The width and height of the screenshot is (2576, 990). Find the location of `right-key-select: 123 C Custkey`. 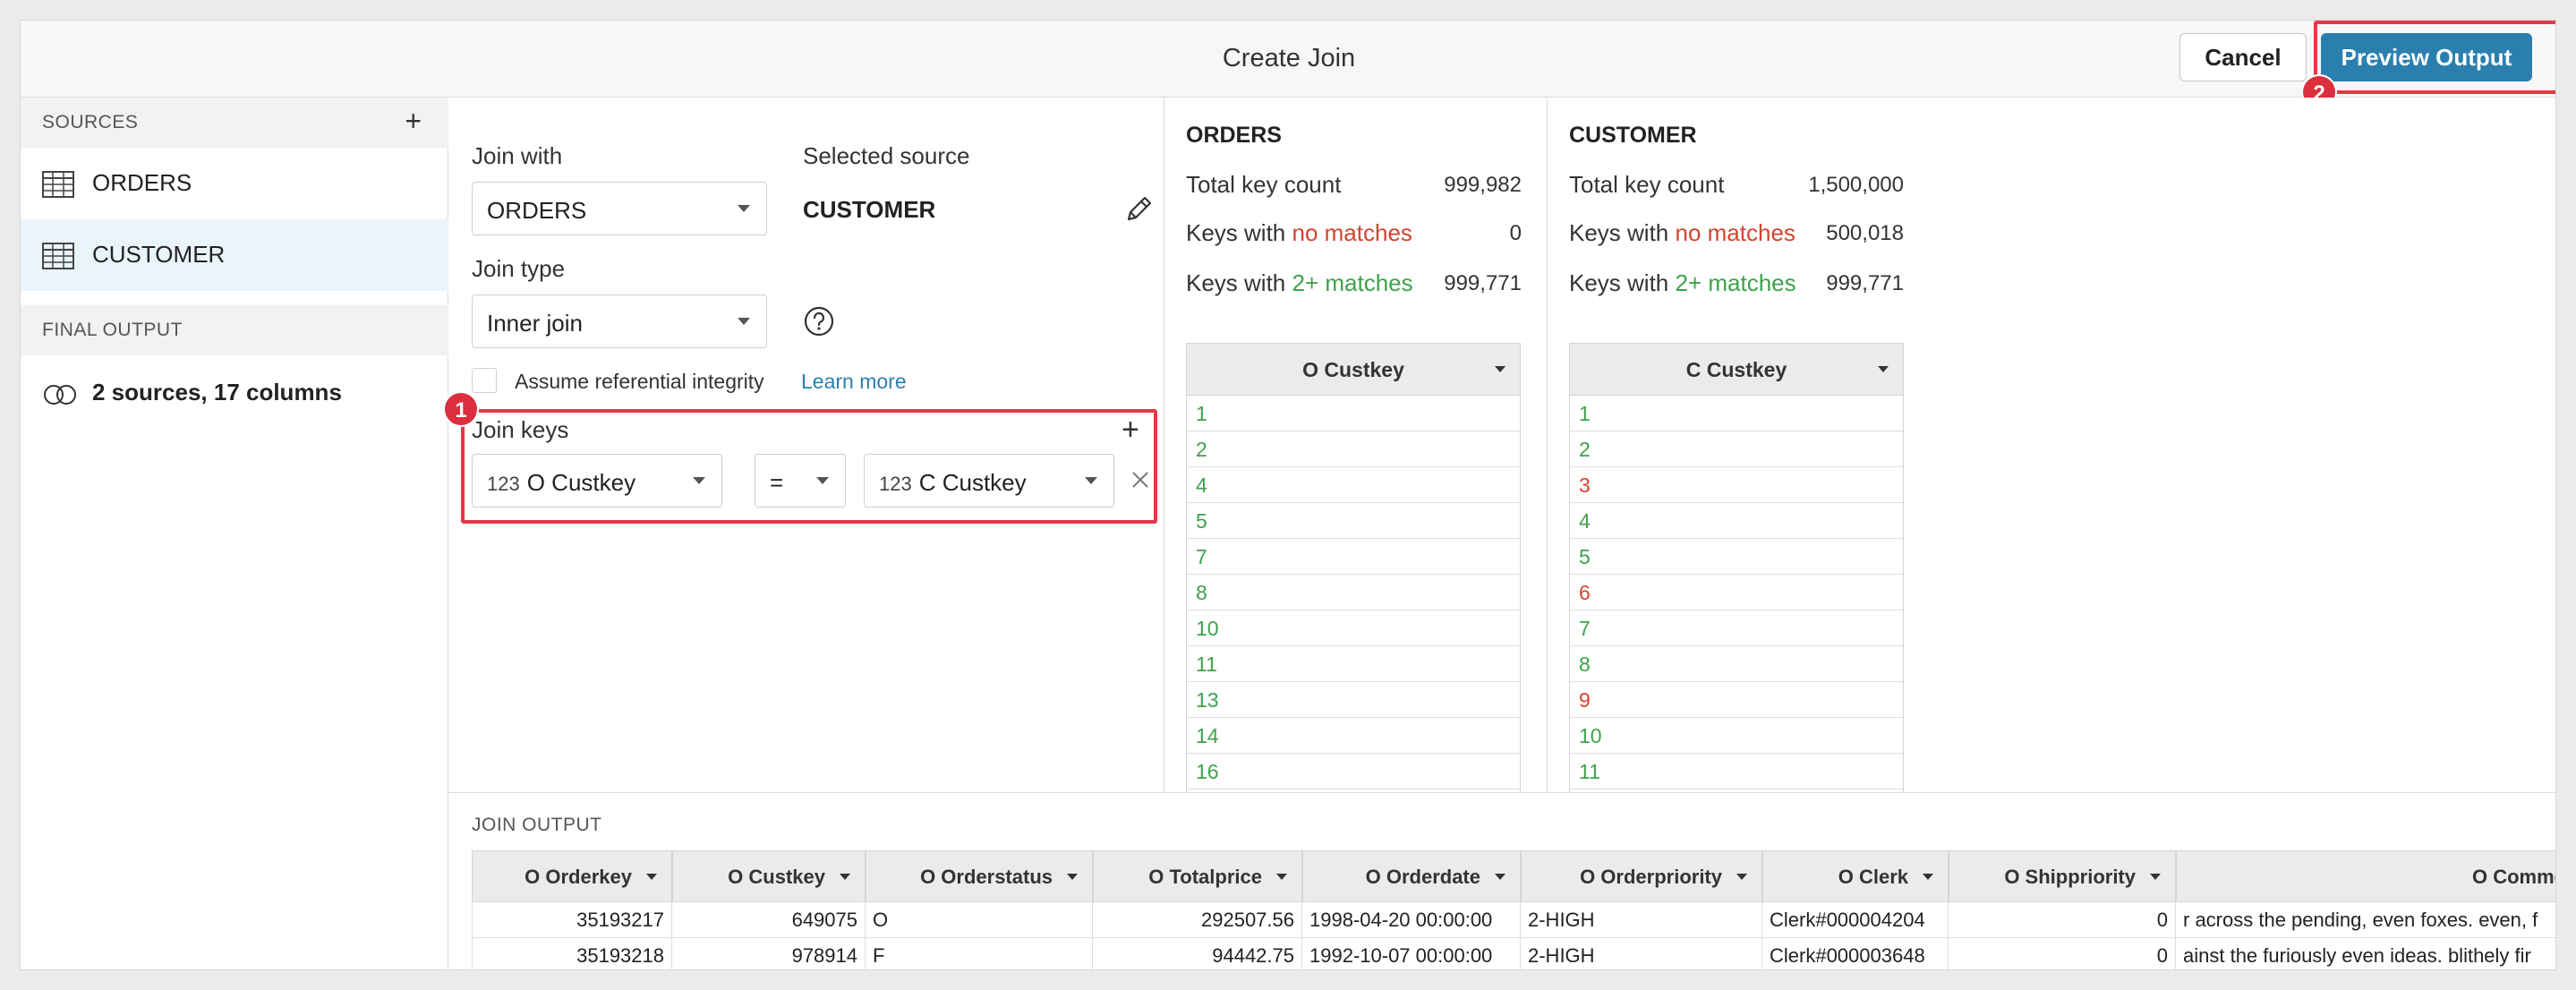

right-key-select: 123 C Custkey is located at coordinates (989, 481).